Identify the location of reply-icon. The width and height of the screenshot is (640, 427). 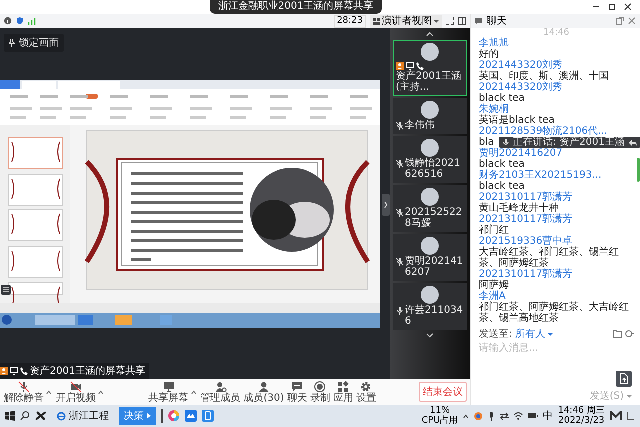
(633, 143).